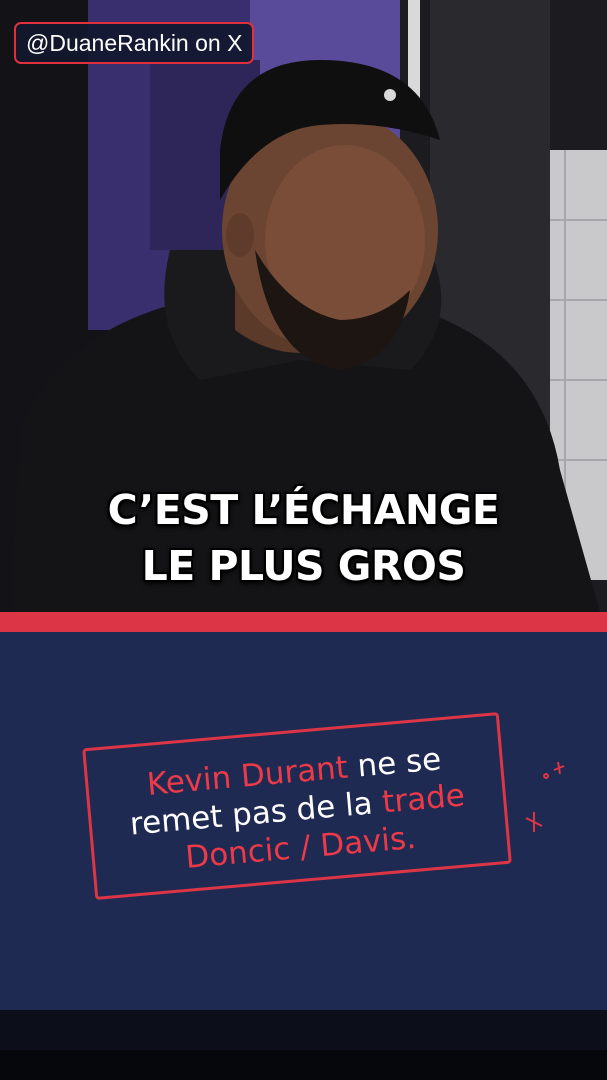 This screenshot has height=1080, width=607. Describe the element at coordinates (545, 796) in the screenshot. I see `sparkle-decoration-icon` at that location.